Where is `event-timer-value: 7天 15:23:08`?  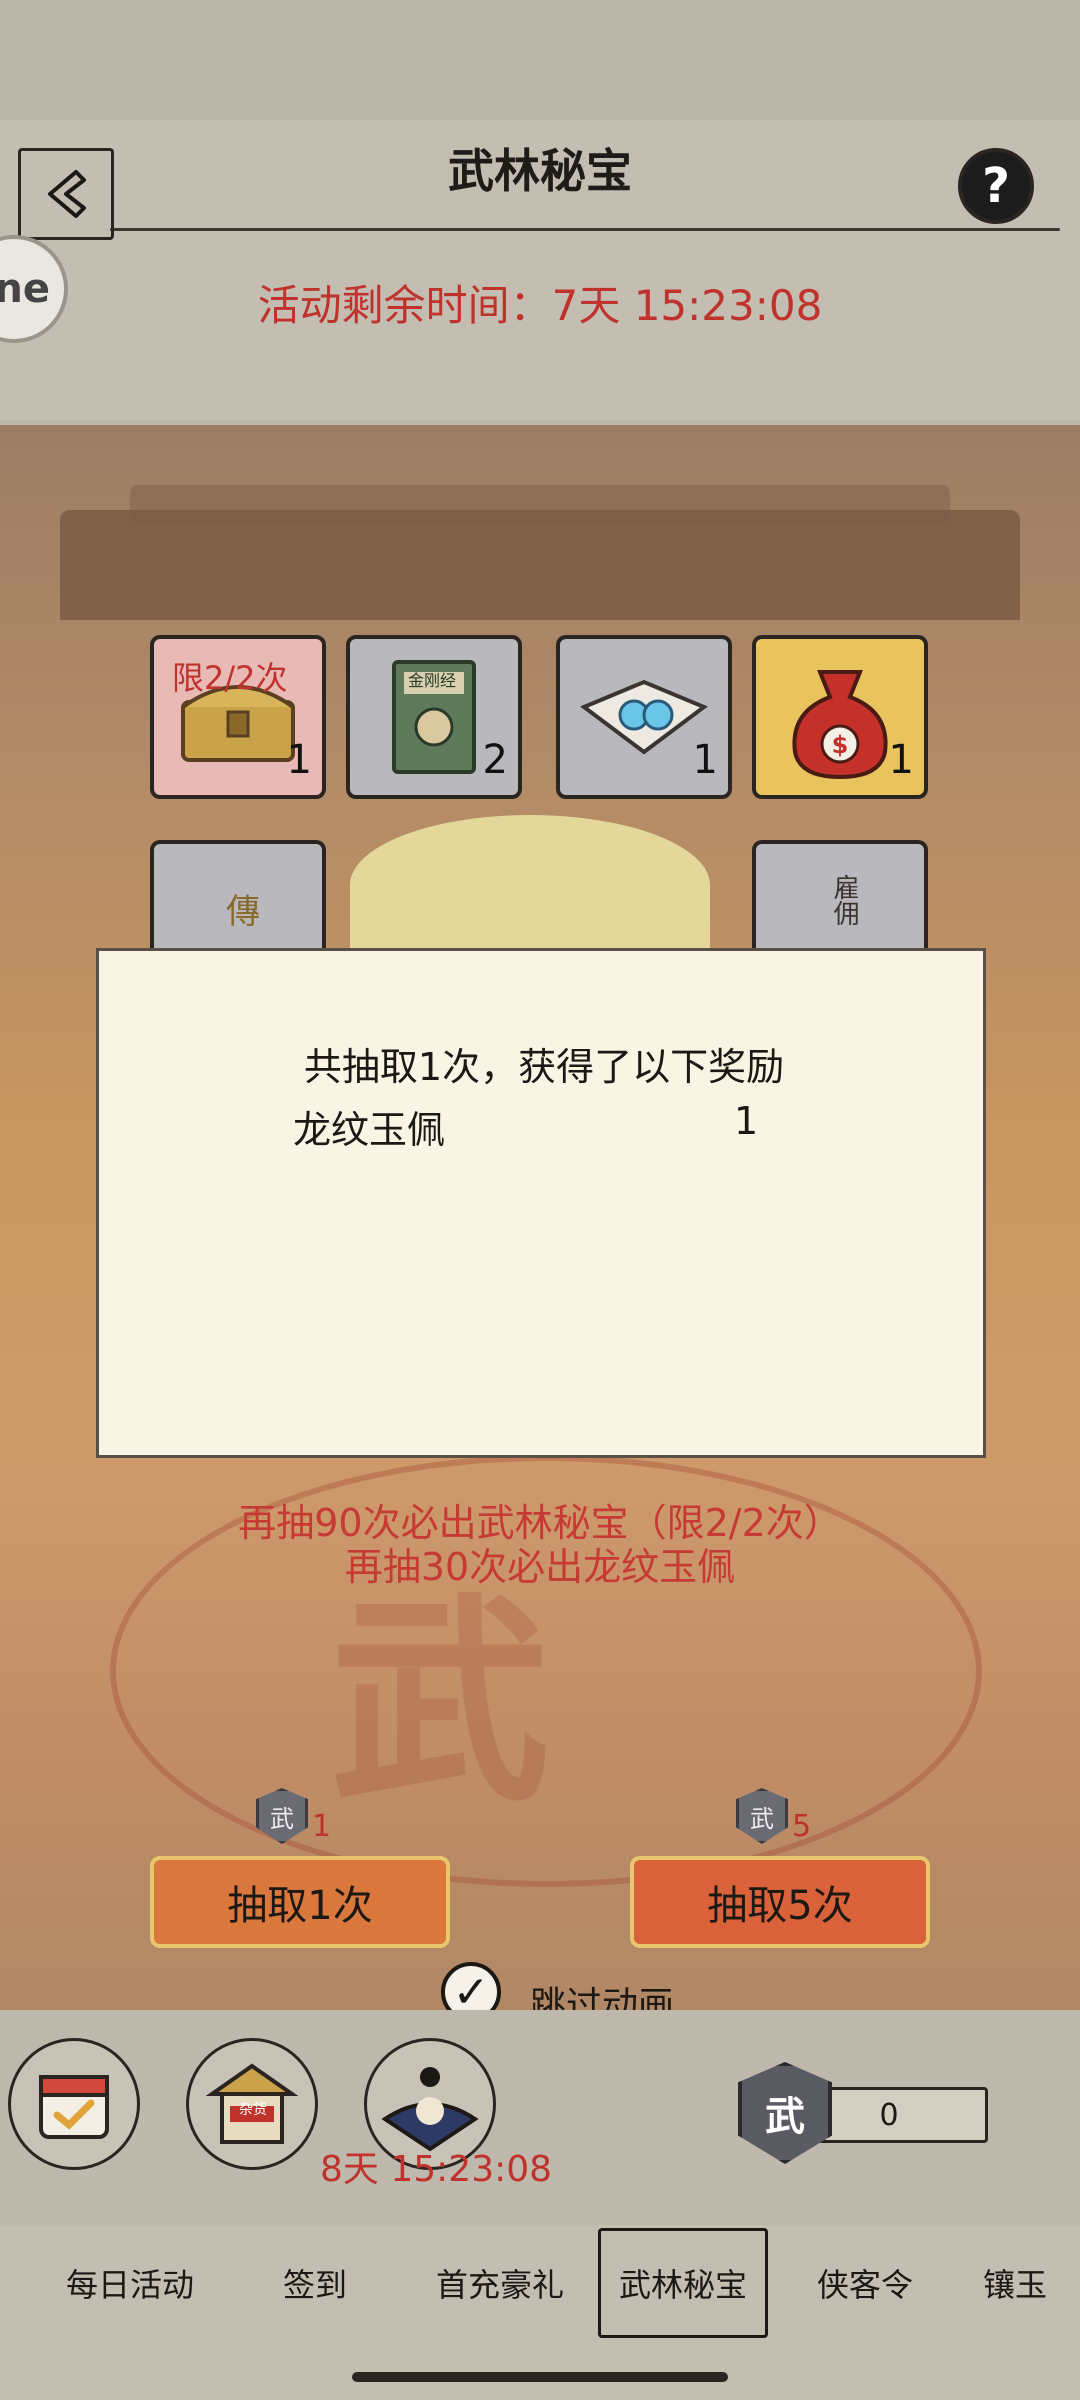 event-timer-value: 7天 15:23:08 is located at coordinates (687, 305).